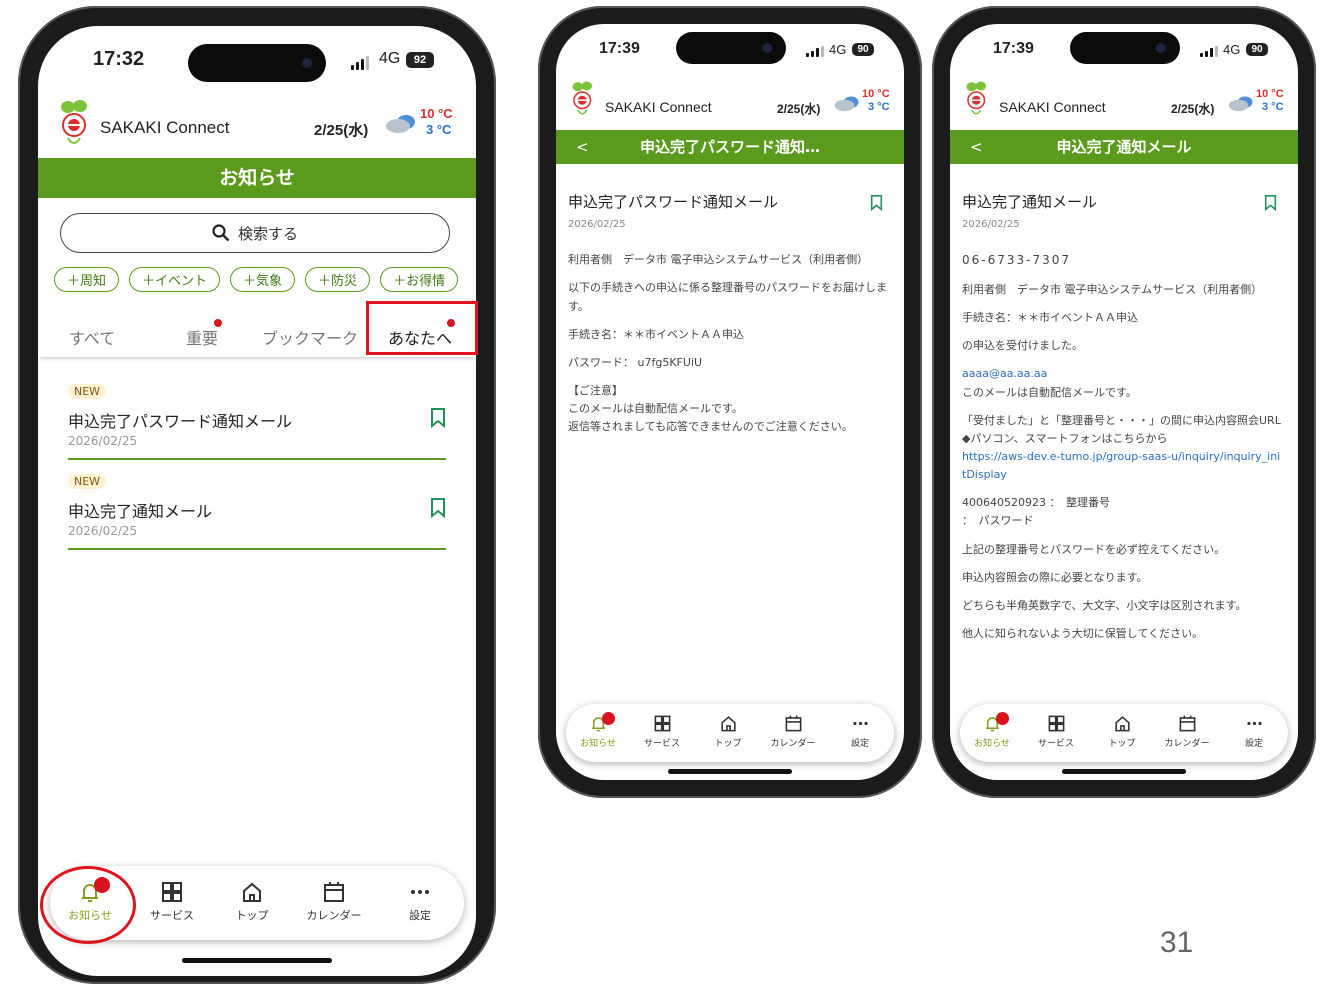 This screenshot has height=984, width=1327. I want to click on nav-label: 設定, so click(1253, 744).